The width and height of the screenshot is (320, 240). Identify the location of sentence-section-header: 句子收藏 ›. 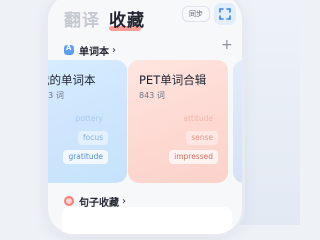
(95, 201).